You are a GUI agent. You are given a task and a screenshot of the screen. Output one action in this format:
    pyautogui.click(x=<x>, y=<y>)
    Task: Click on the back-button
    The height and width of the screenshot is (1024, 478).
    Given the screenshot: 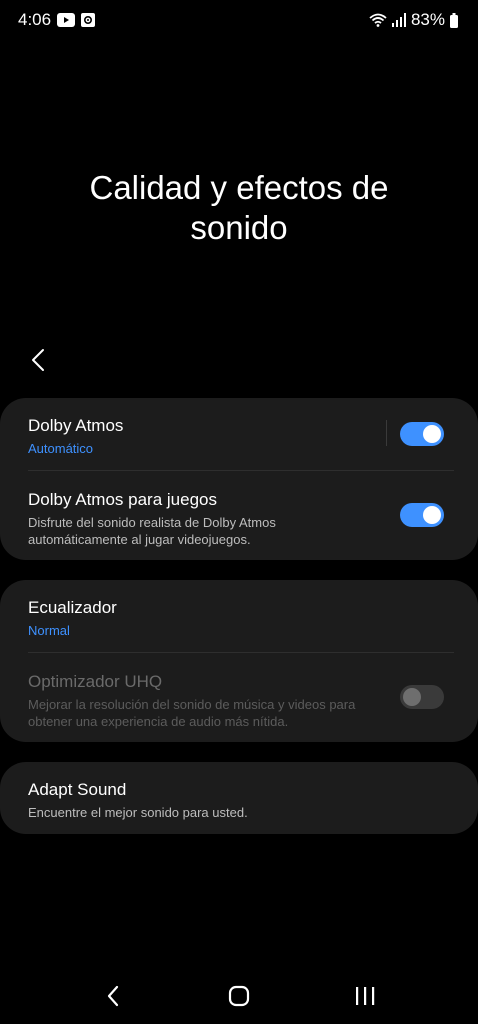 What is the action you would take?
    pyautogui.click(x=38, y=360)
    